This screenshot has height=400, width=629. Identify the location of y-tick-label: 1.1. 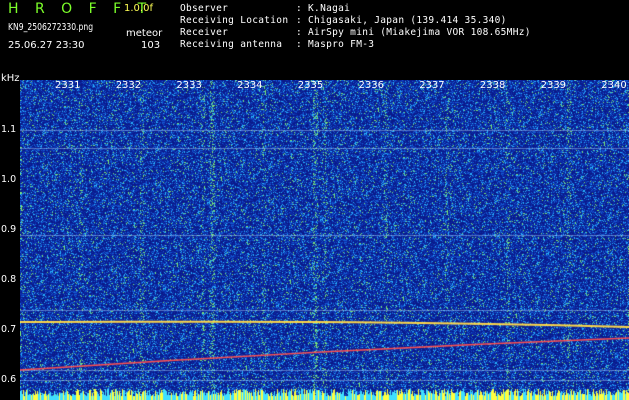
(9, 129).